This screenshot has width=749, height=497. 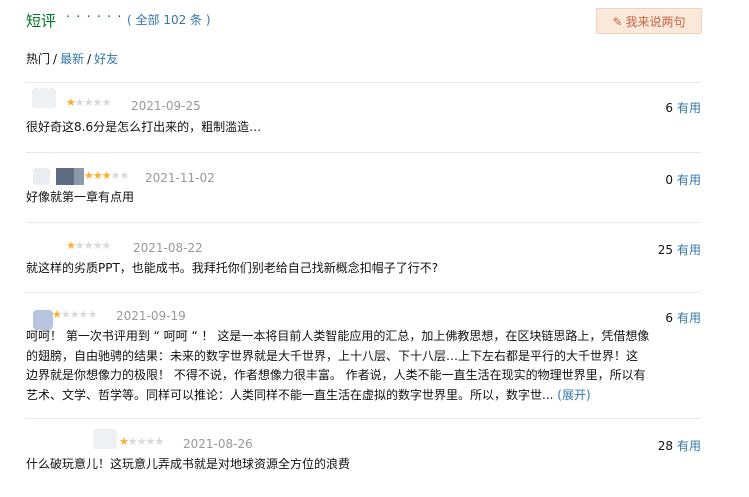 What do you see at coordinates (41, 21) in the screenshot?
I see `section-title: 短评` at bounding box center [41, 21].